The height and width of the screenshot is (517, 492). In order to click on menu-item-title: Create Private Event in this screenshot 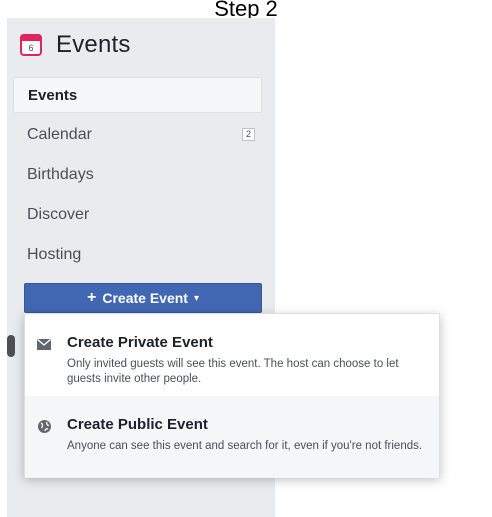, I will do `click(140, 342)`.